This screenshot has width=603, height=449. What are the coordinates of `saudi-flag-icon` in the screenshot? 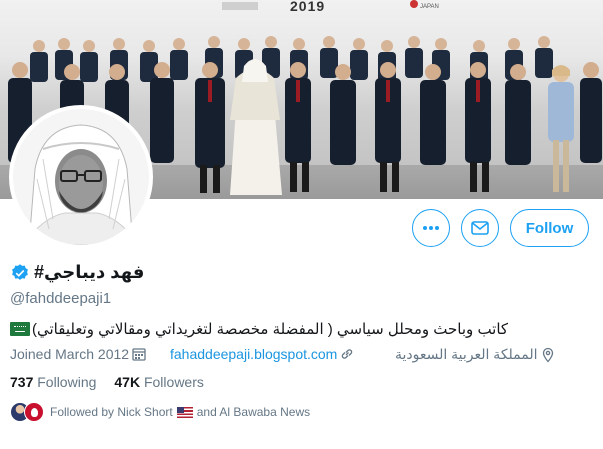 It's located at (20, 329).